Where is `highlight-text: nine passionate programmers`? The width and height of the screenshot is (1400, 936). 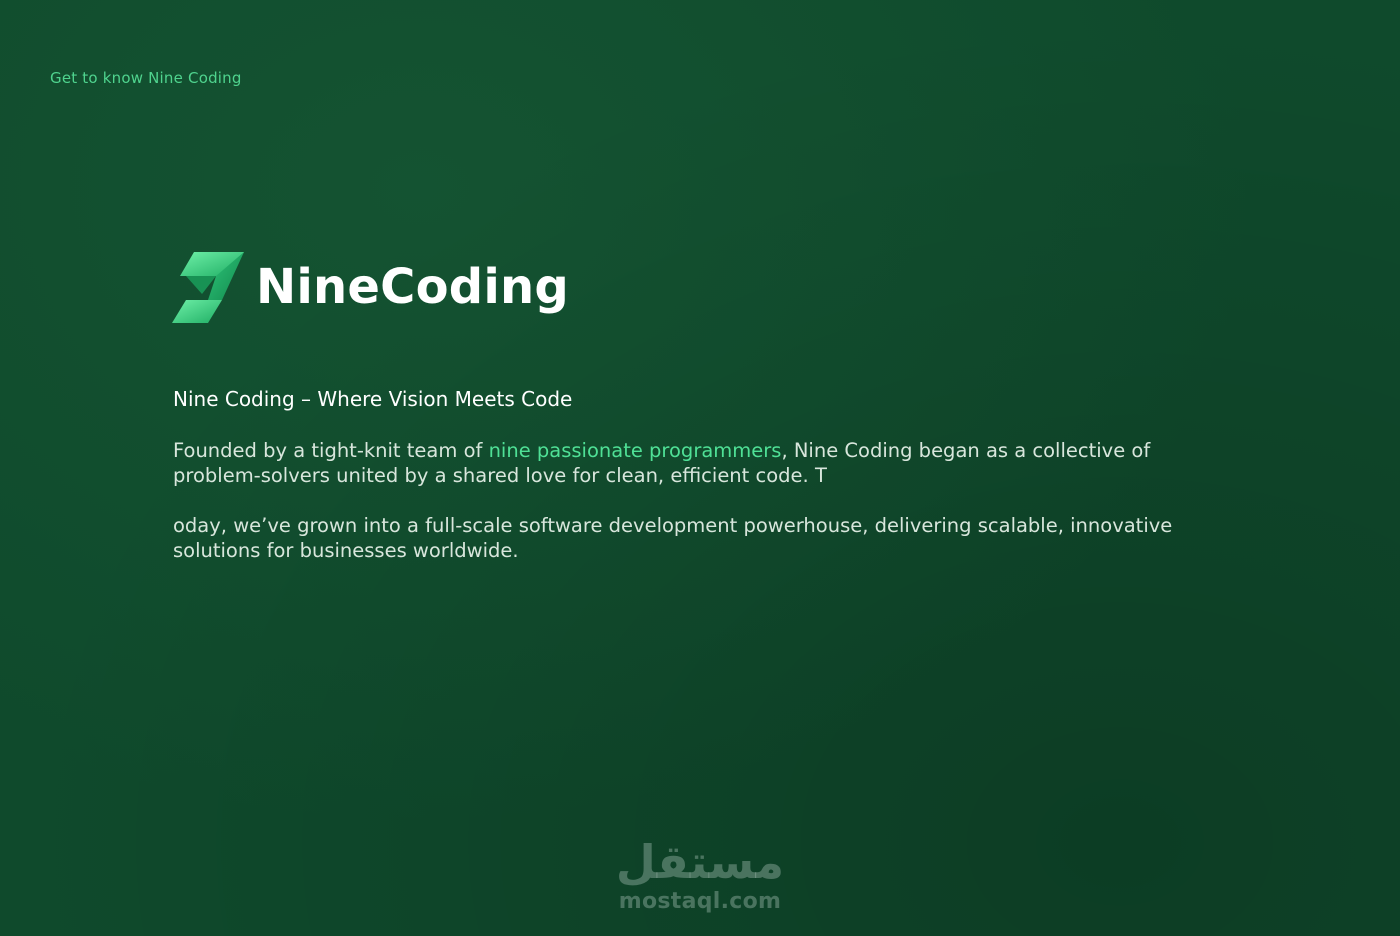 highlight-text: nine passionate programmers is located at coordinates (635, 450).